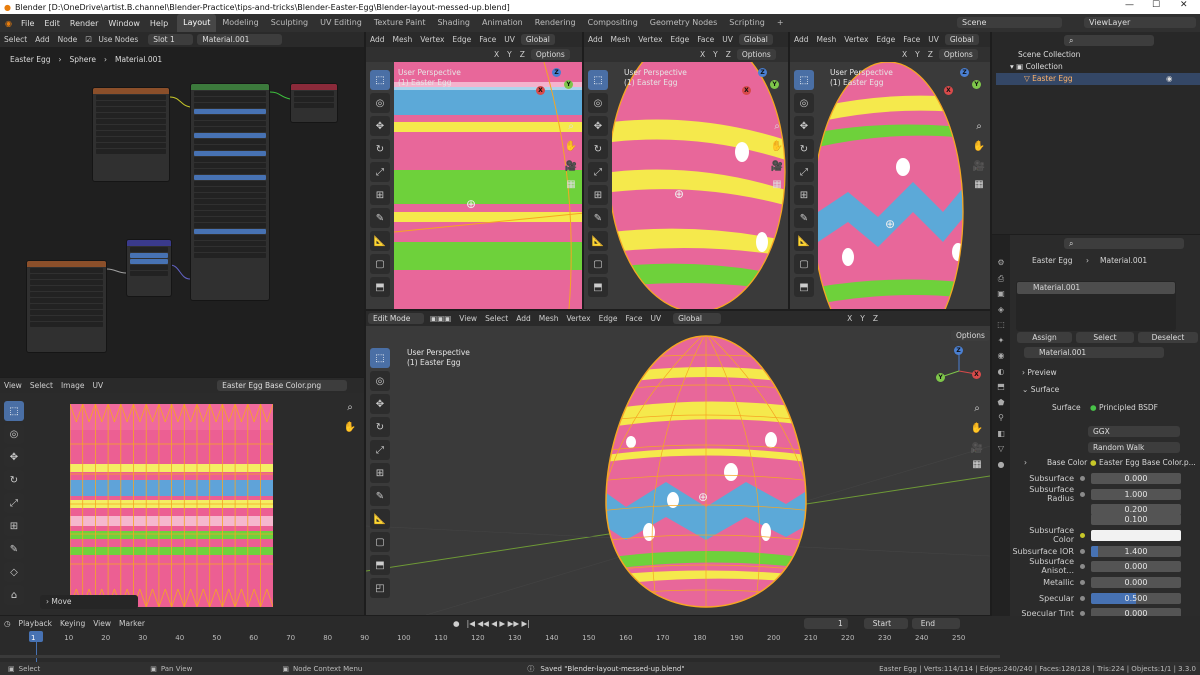  I want to click on image-editor-canvas: ⬚ ◎ ✥ ↻ ⤢ ⊞ ✎ ◇ ⌂ ⌕ ✋ › Move, so click(182, 504).